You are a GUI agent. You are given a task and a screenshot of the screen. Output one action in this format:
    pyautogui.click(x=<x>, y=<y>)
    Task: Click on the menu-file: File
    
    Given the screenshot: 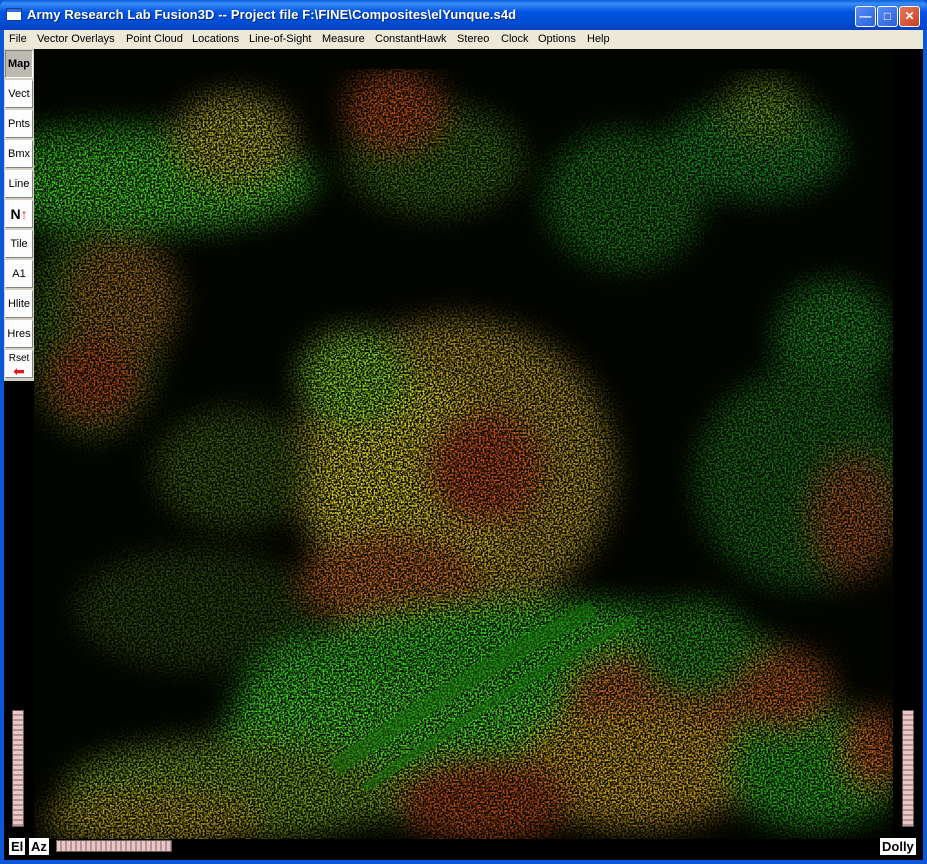 What is the action you would take?
    pyautogui.click(x=18, y=39)
    